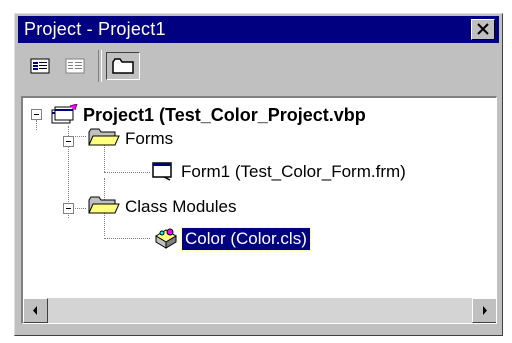  Describe the element at coordinates (68, 208) in the screenshot. I see `collapse-class-modules-toggle` at that location.